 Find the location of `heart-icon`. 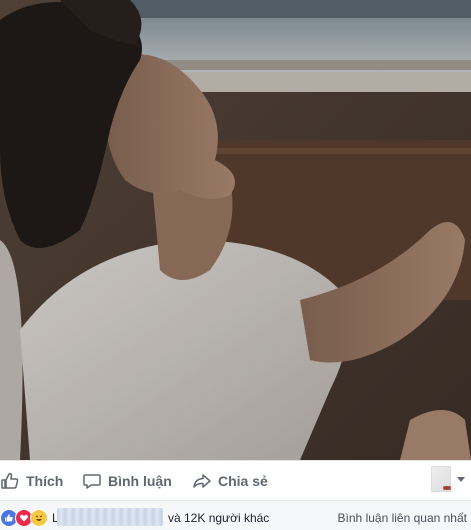

heart-icon is located at coordinates (24, 518).